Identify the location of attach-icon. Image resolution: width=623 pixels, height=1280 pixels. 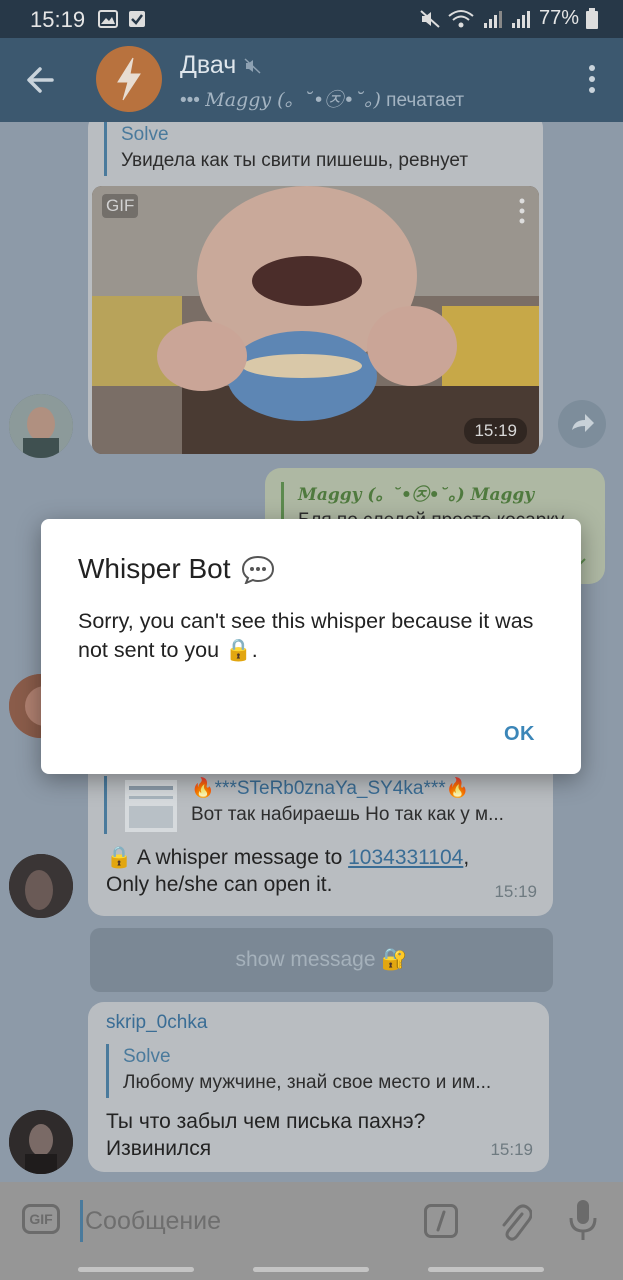
(514, 1221).